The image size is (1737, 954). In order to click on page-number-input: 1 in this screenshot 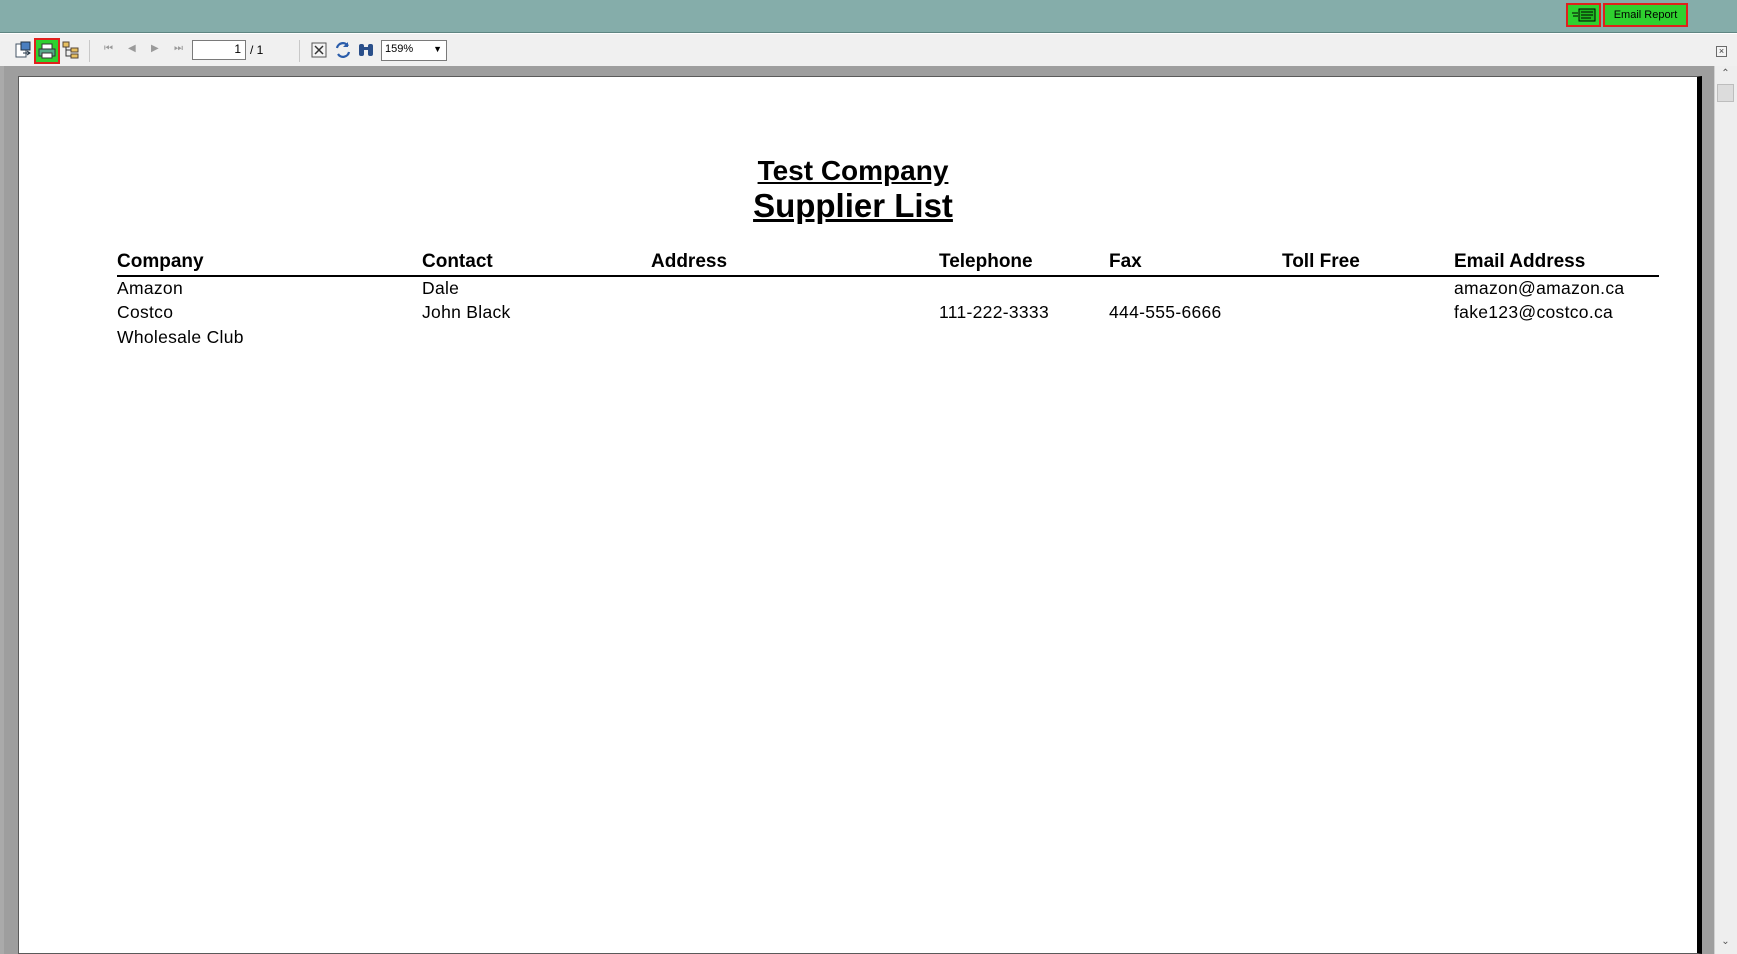, I will do `click(219, 50)`.